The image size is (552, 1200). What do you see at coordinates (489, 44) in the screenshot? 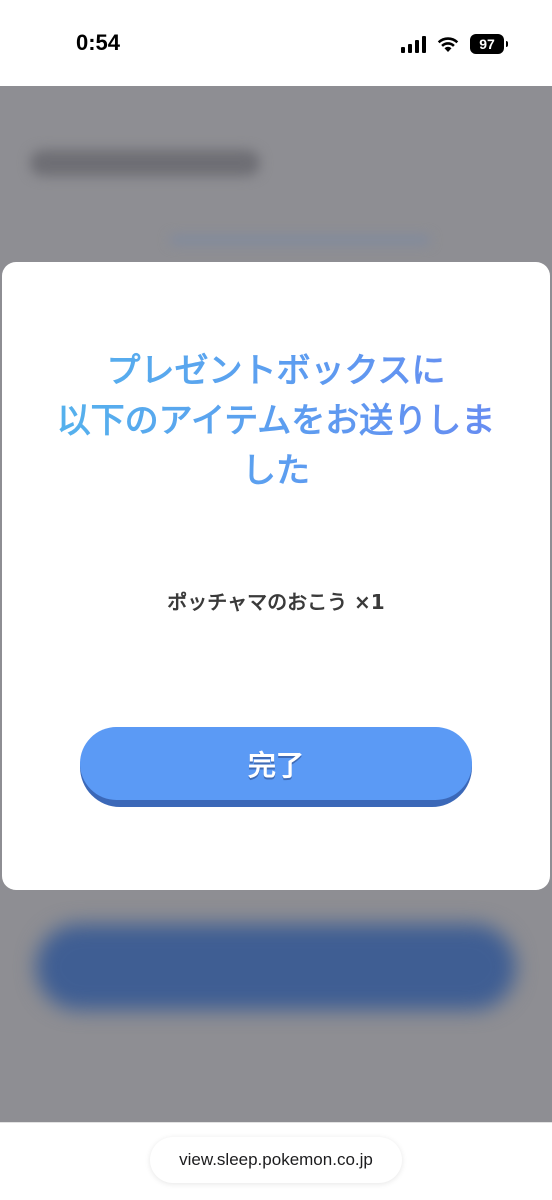
I see `battery-icon: 97` at bounding box center [489, 44].